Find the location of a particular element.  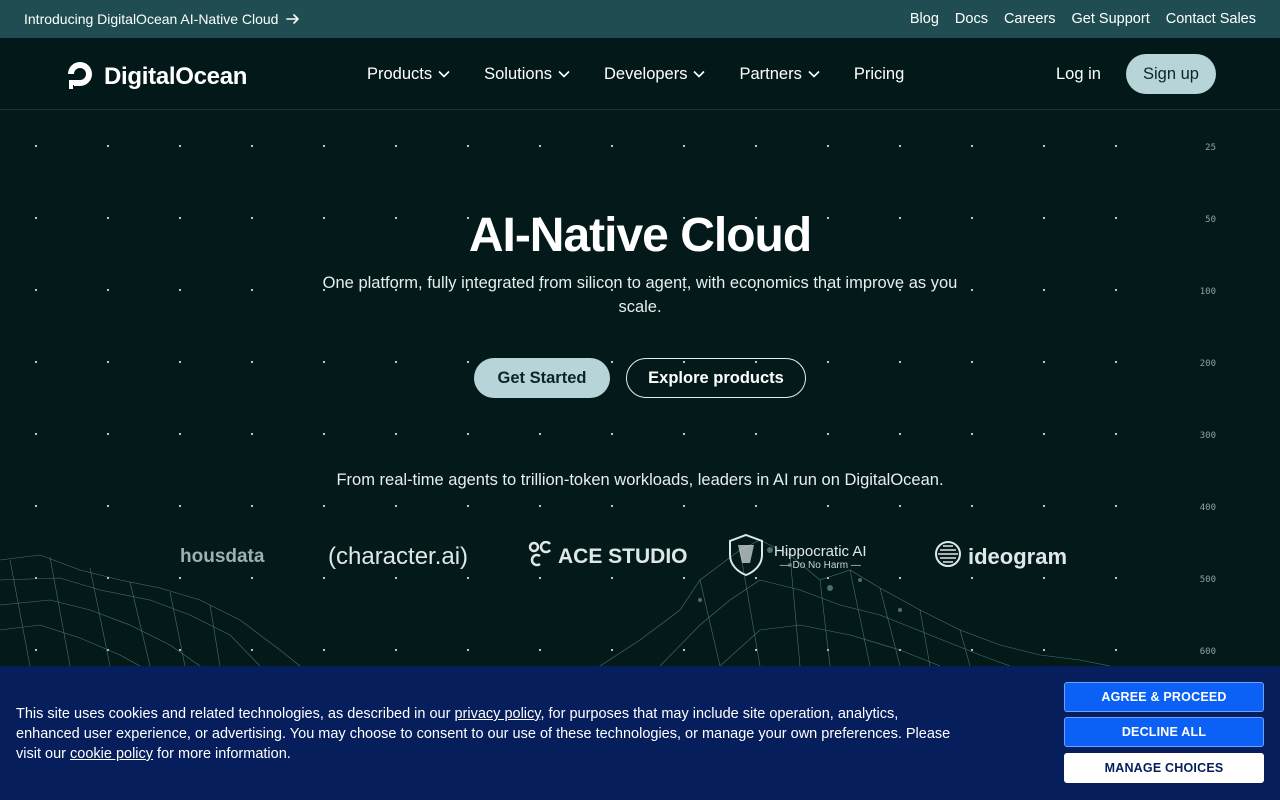

housdata-logo: housdata is located at coordinates (222, 557).